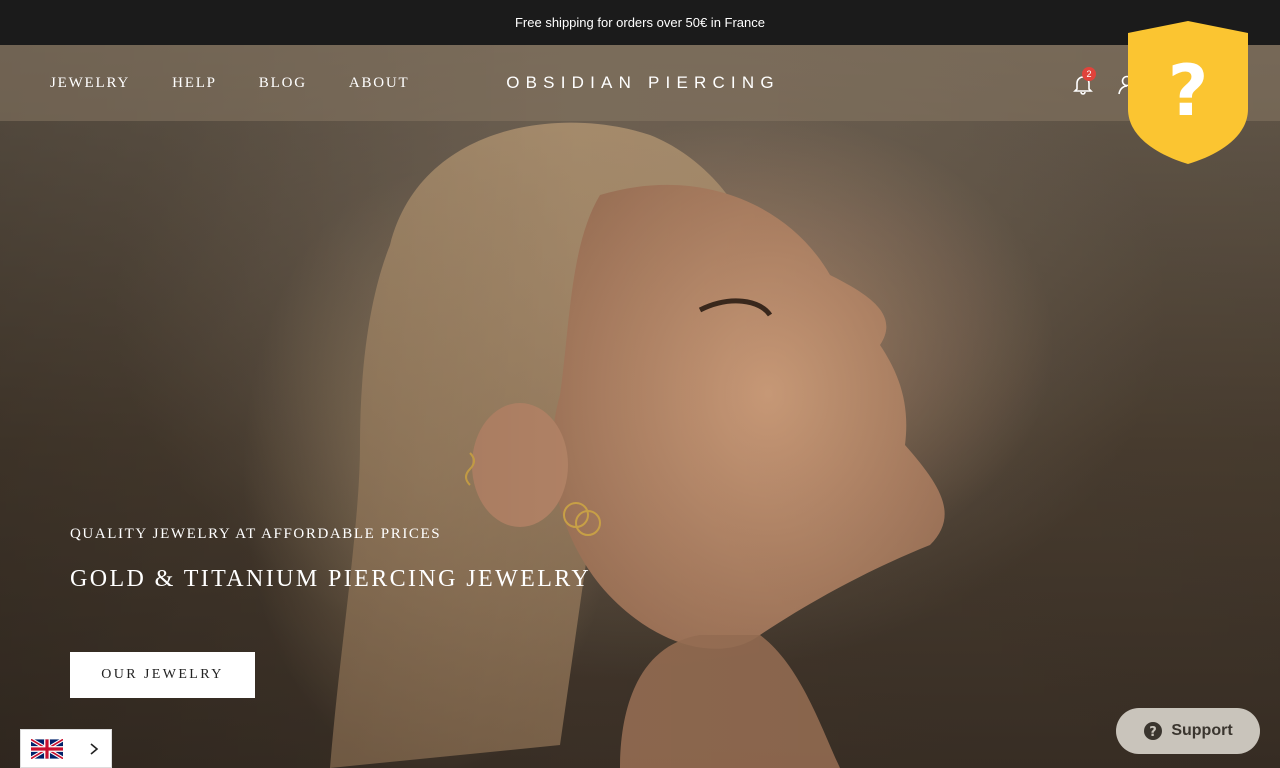  I want to click on help-circle-icon: ?, so click(1153, 731).